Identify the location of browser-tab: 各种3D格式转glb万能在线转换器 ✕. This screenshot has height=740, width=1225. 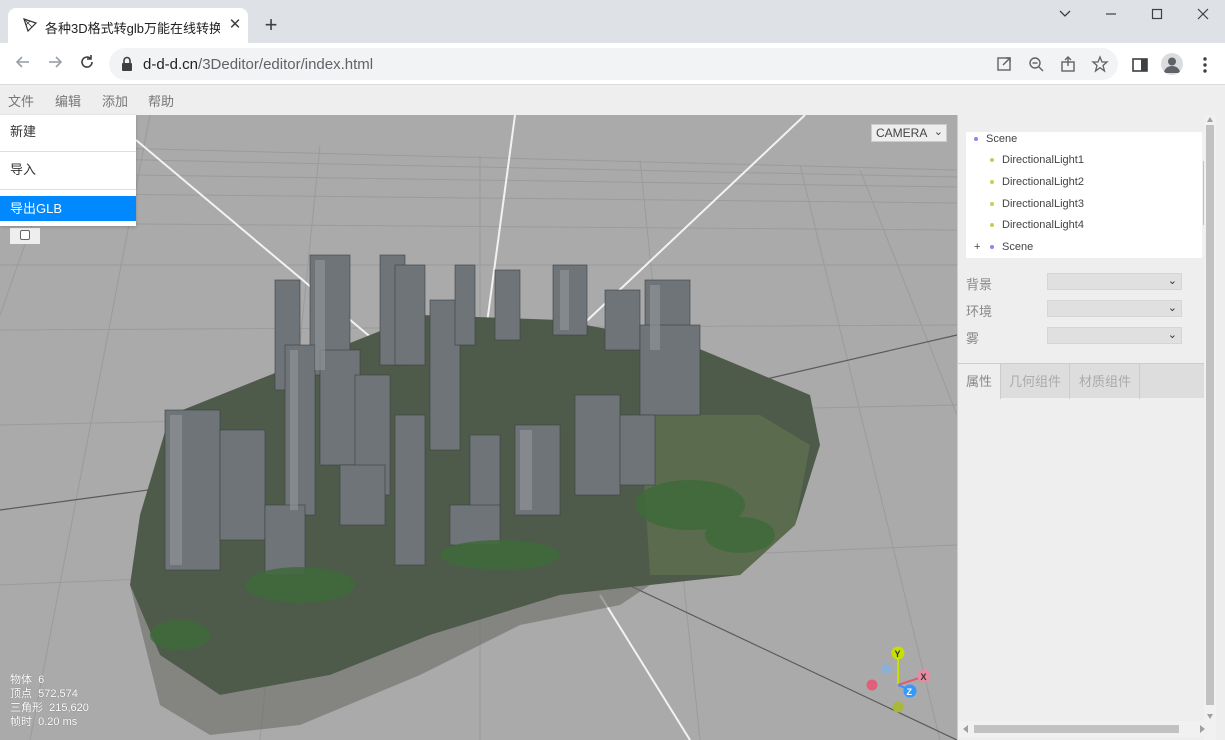
(128, 25).